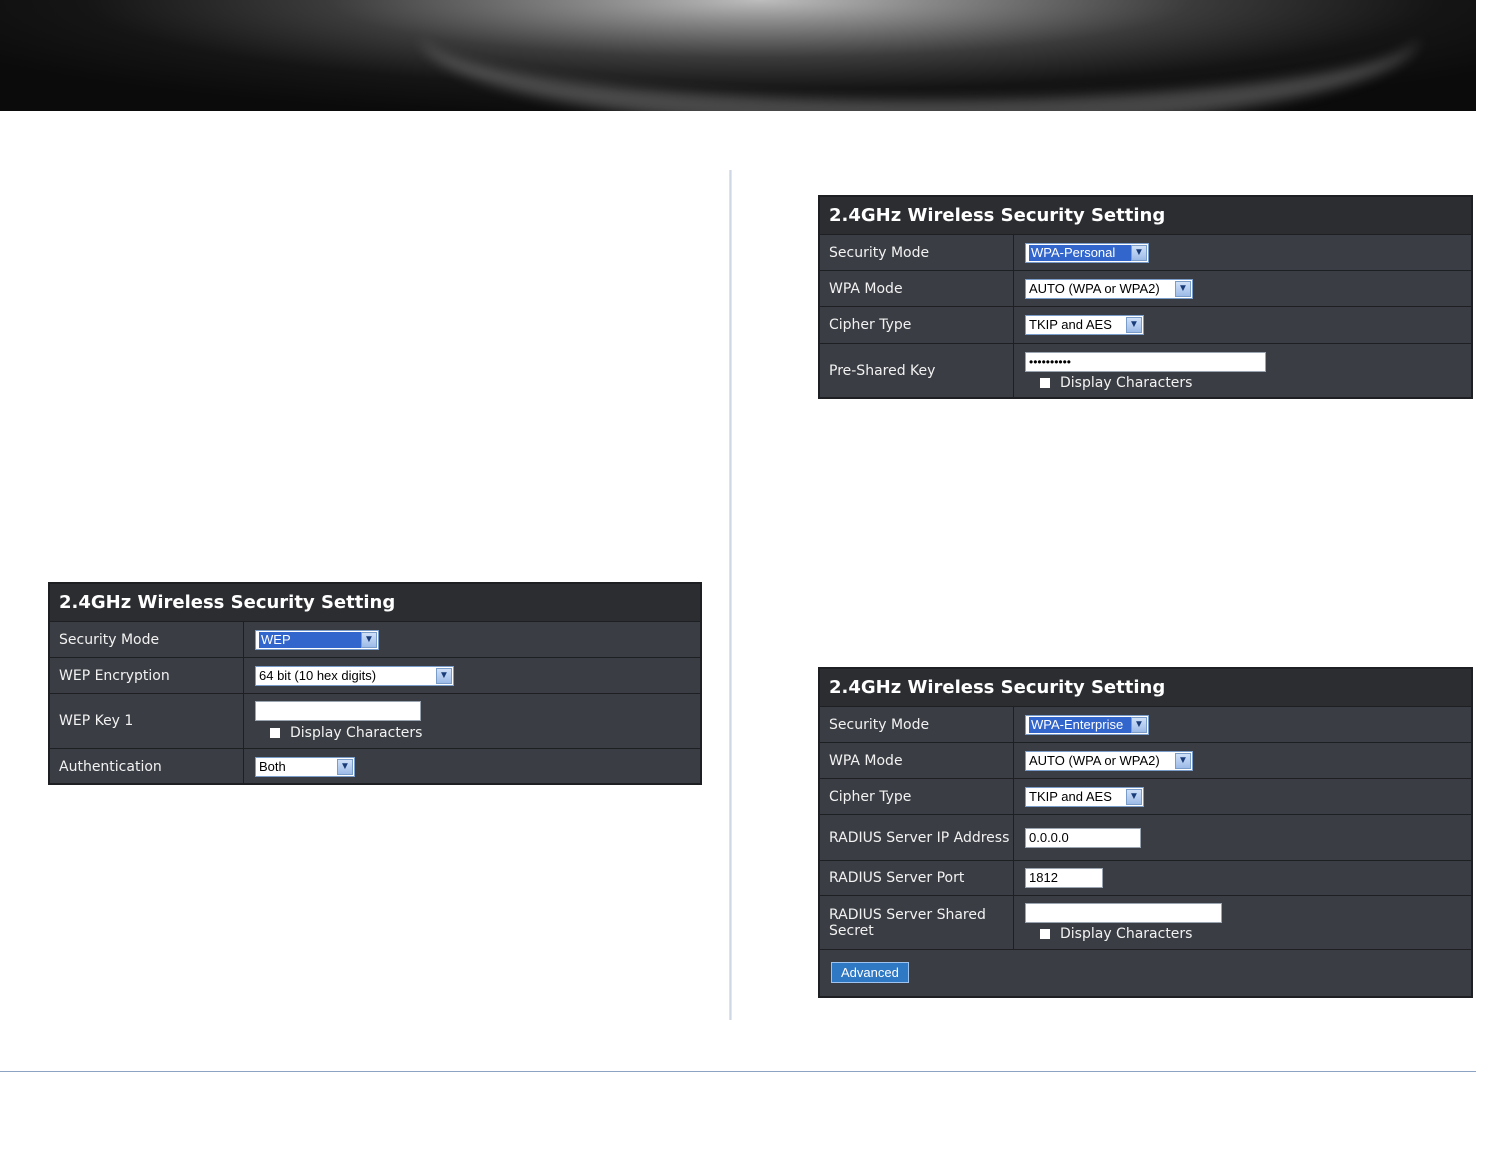 The width and height of the screenshot is (1505, 1166). I want to click on radius-port-label: RADIUS Server Port, so click(917, 878).